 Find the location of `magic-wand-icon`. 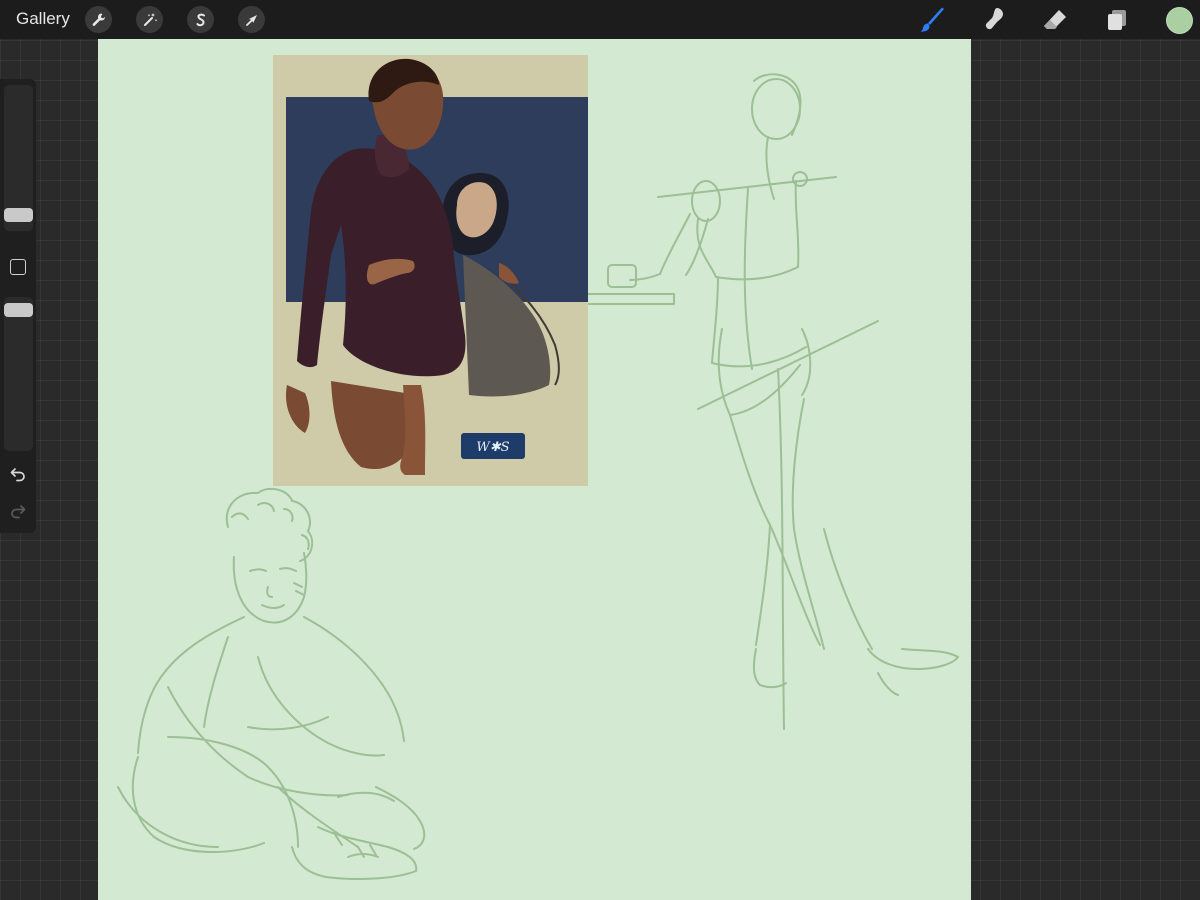

magic-wand-icon is located at coordinates (150, 19).